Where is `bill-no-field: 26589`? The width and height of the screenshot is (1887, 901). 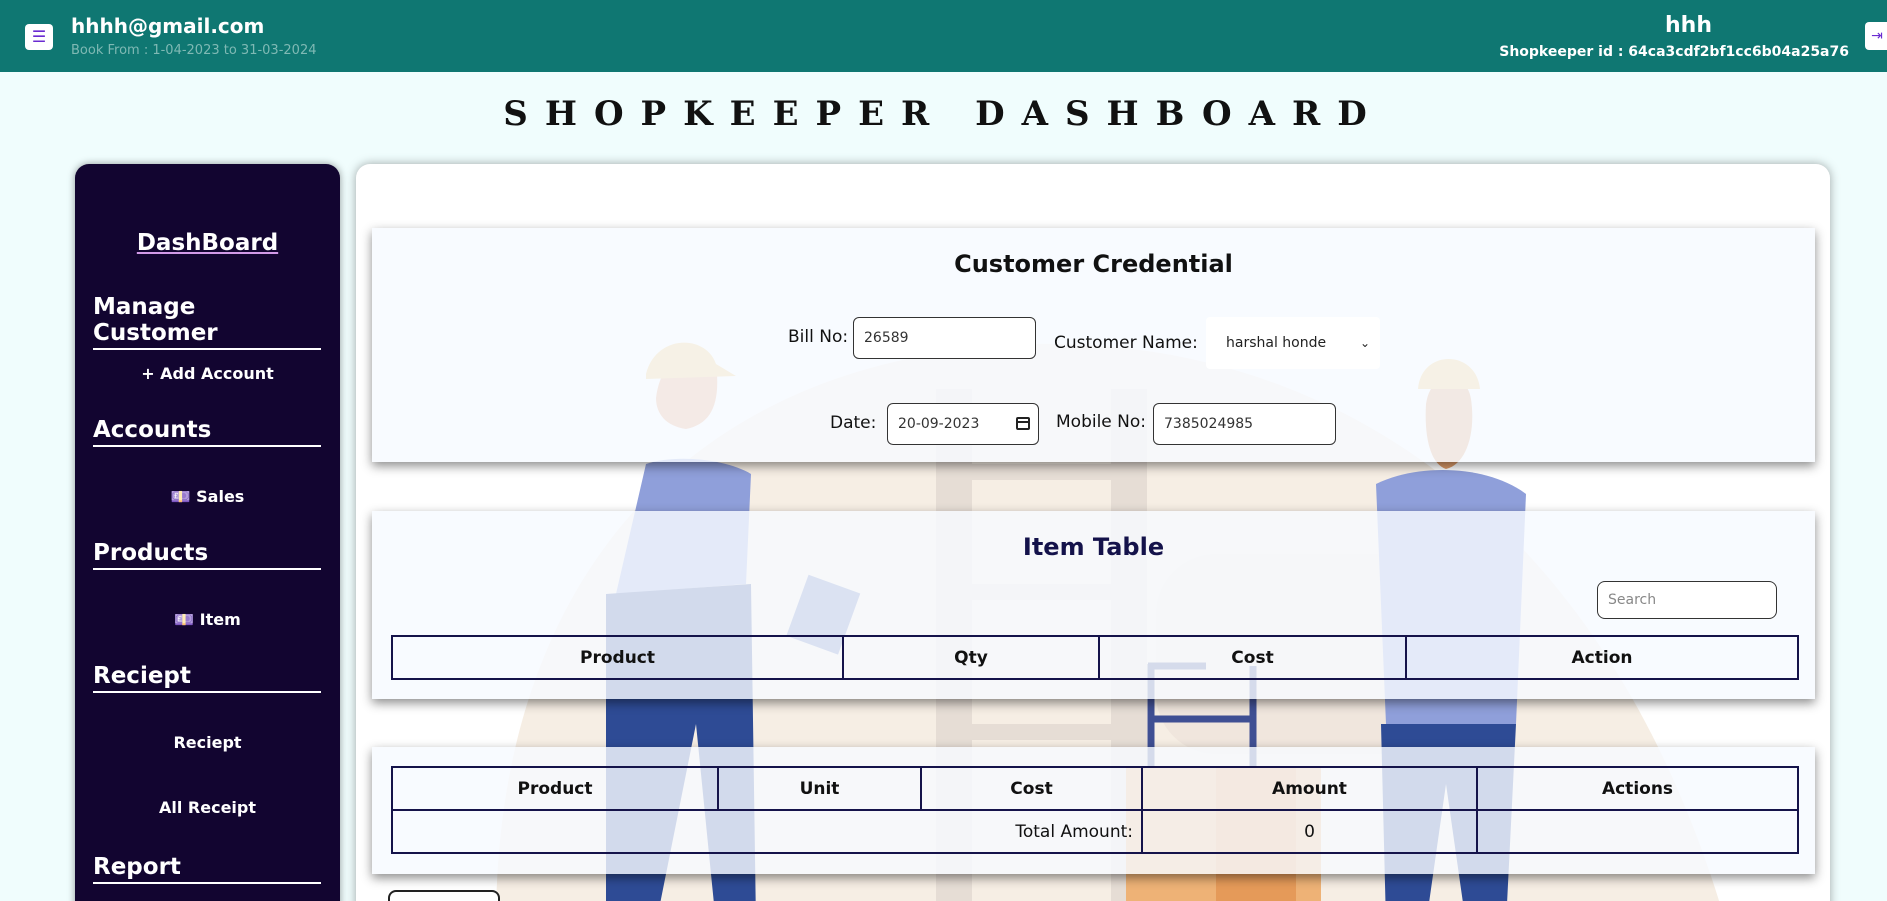
bill-no-field: 26589 is located at coordinates (944, 338).